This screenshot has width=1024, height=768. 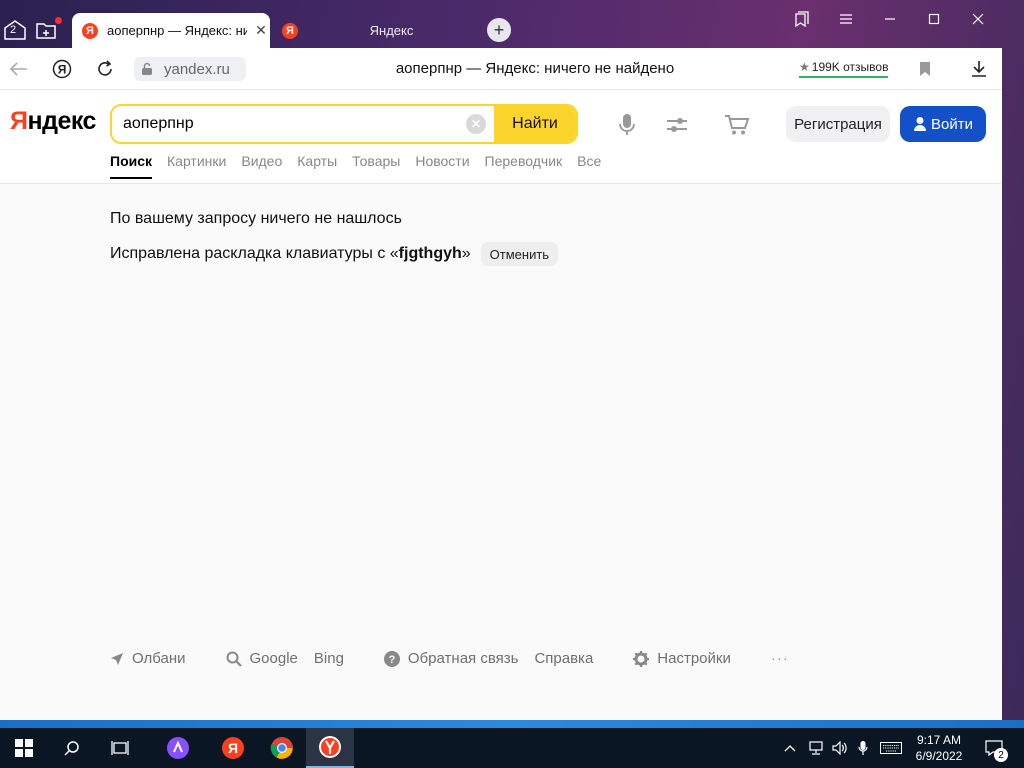 I want to click on reload-icon, so click(x=105, y=68).